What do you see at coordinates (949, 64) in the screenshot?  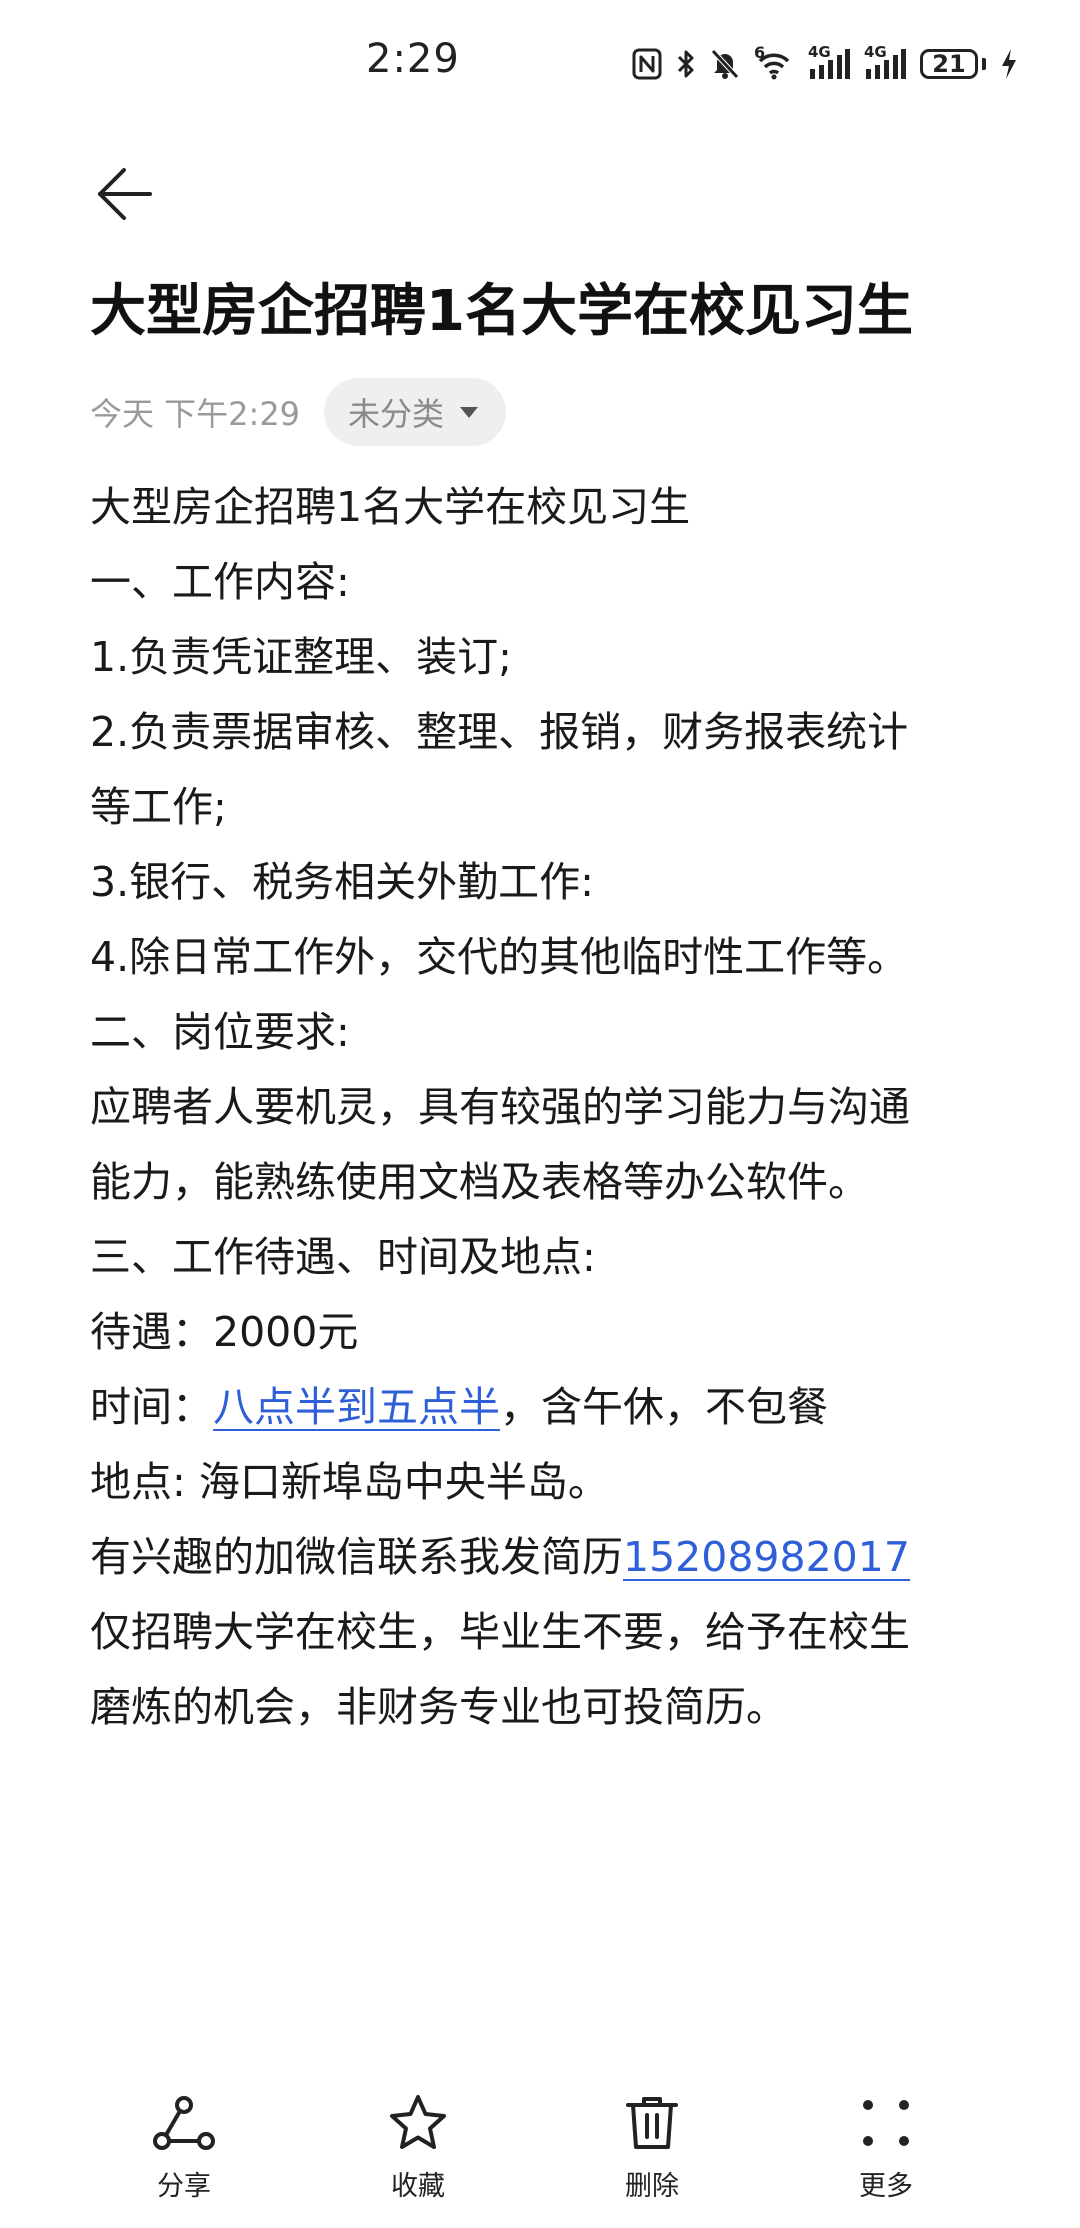 I see `battery-icon: 21` at bounding box center [949, 64].